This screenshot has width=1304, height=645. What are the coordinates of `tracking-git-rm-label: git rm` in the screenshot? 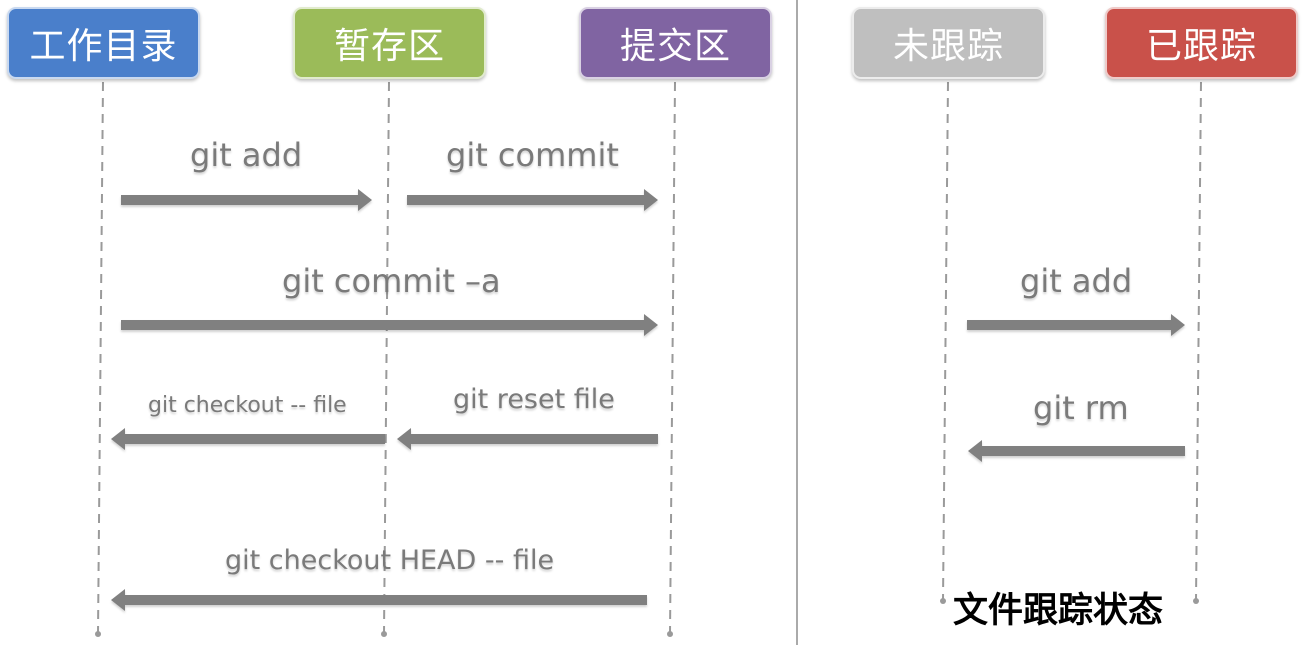 It's located at (1081, 408).